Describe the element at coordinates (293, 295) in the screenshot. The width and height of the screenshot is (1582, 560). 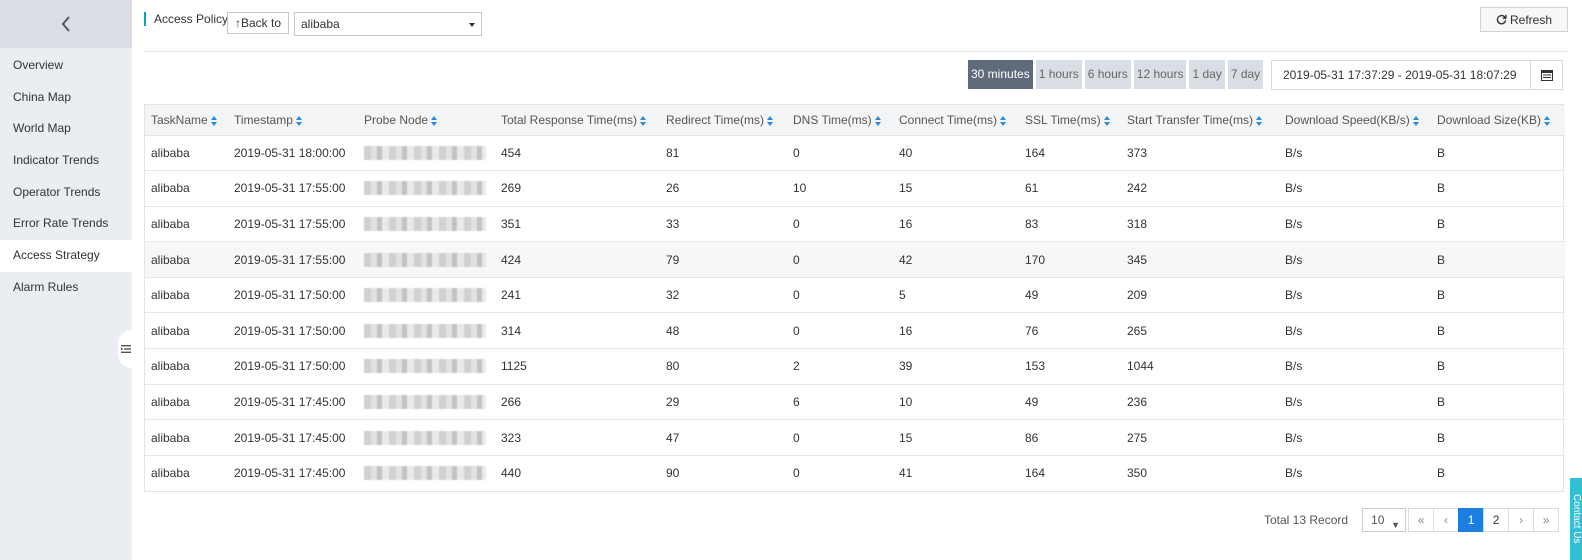
I see `timestamp-cell: 2019-05-31 17:50:00` at that location.